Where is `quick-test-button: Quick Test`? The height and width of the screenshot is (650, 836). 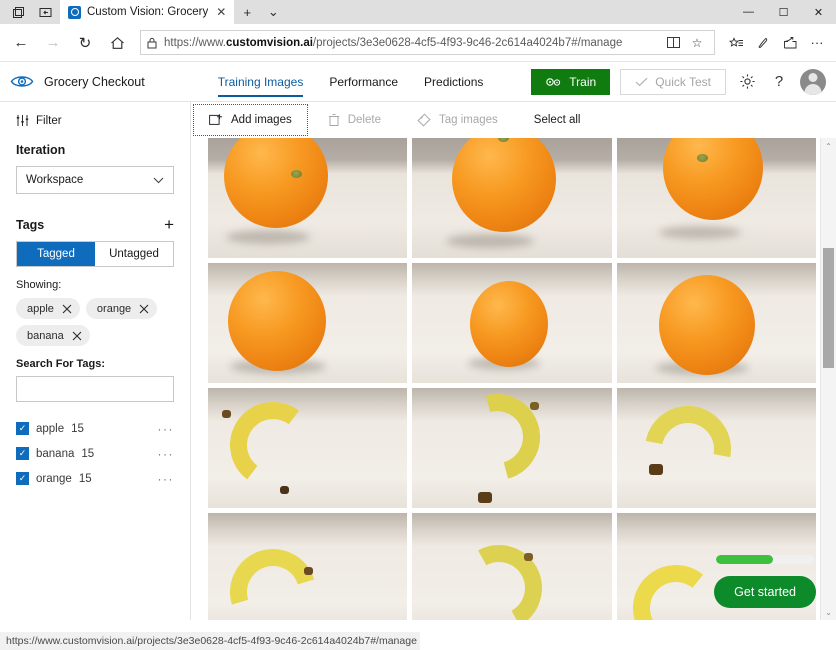
quick-test-button: Quick Test is located at coordinates (673, 81).